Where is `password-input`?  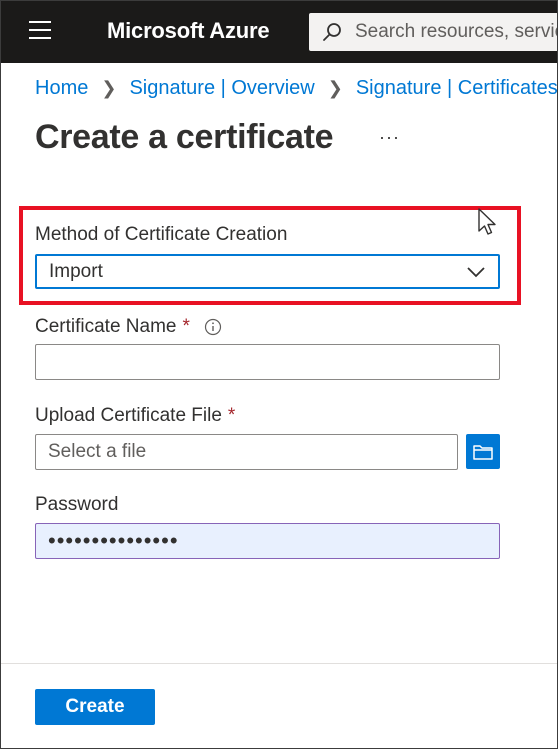 password-input is located at coordinates (267, 541).